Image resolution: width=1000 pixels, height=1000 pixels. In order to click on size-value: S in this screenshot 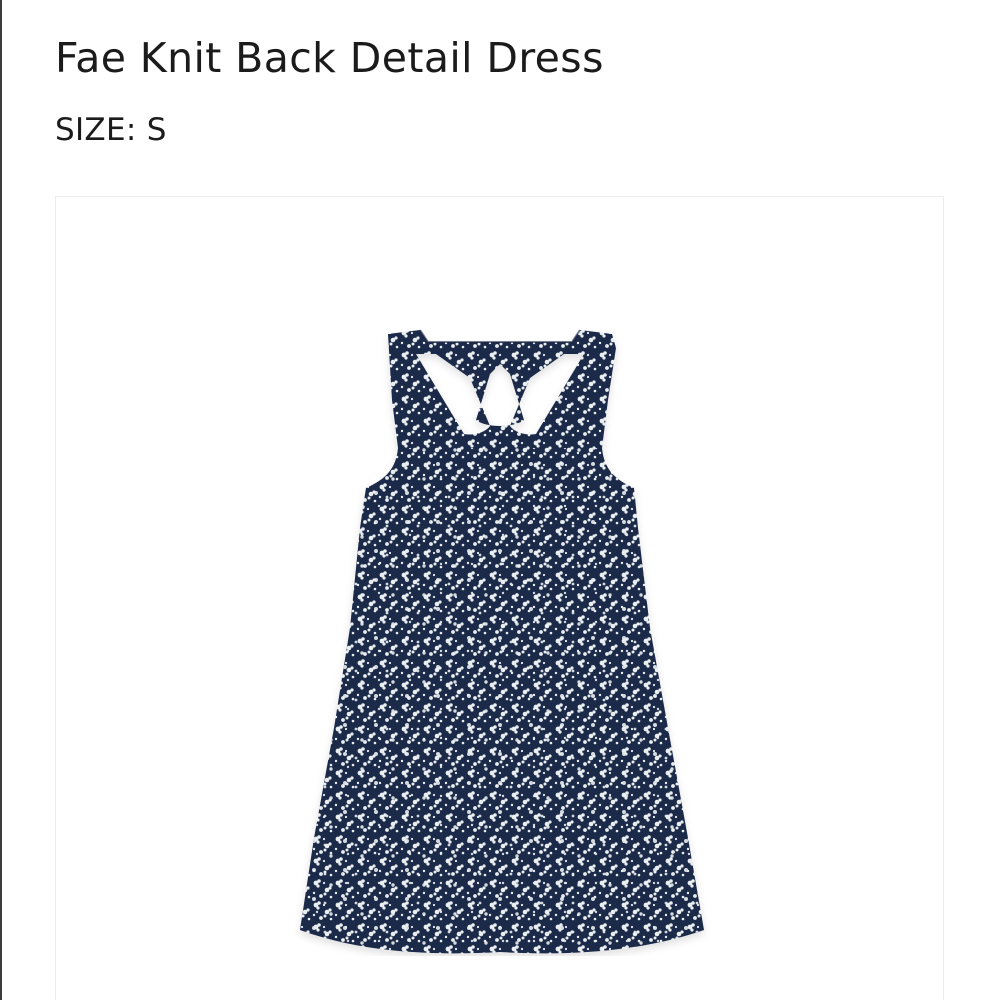, I will do `click(156, 130)`.